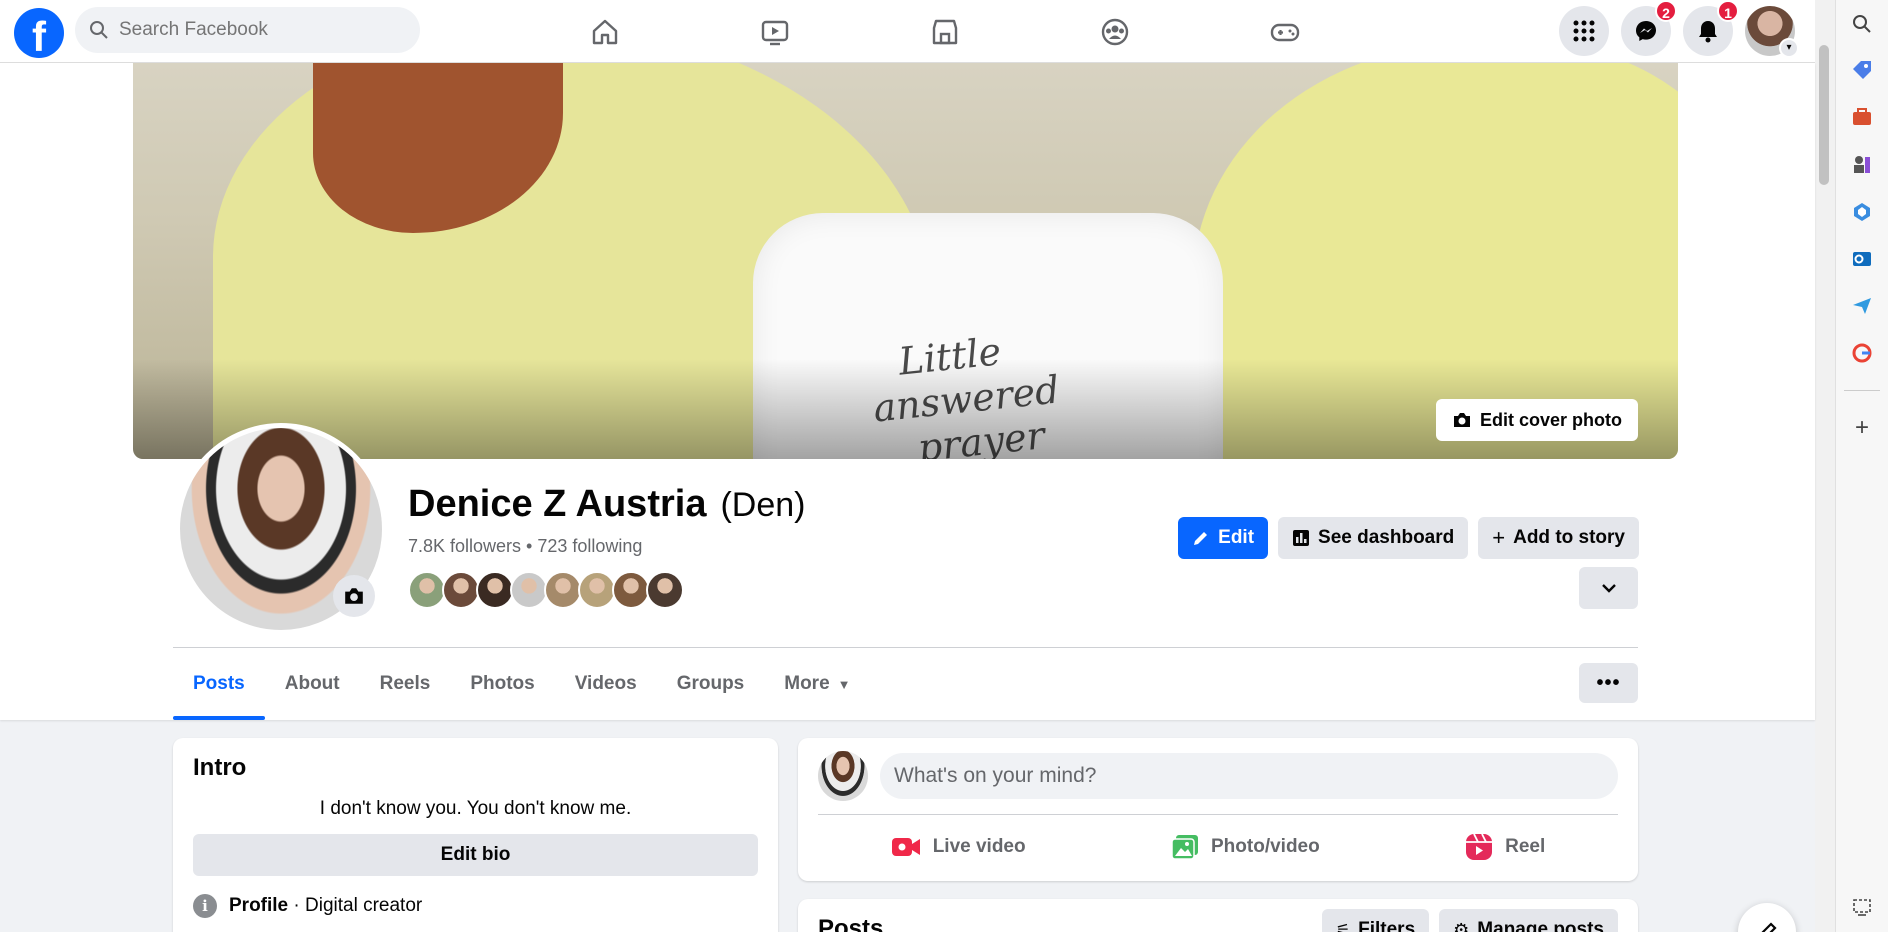 The width and height of the screenshot is (1888, 932). Describe the element at coordinates (606, 684) in the screenshot. I see `tab-videos: Videos` at that location.